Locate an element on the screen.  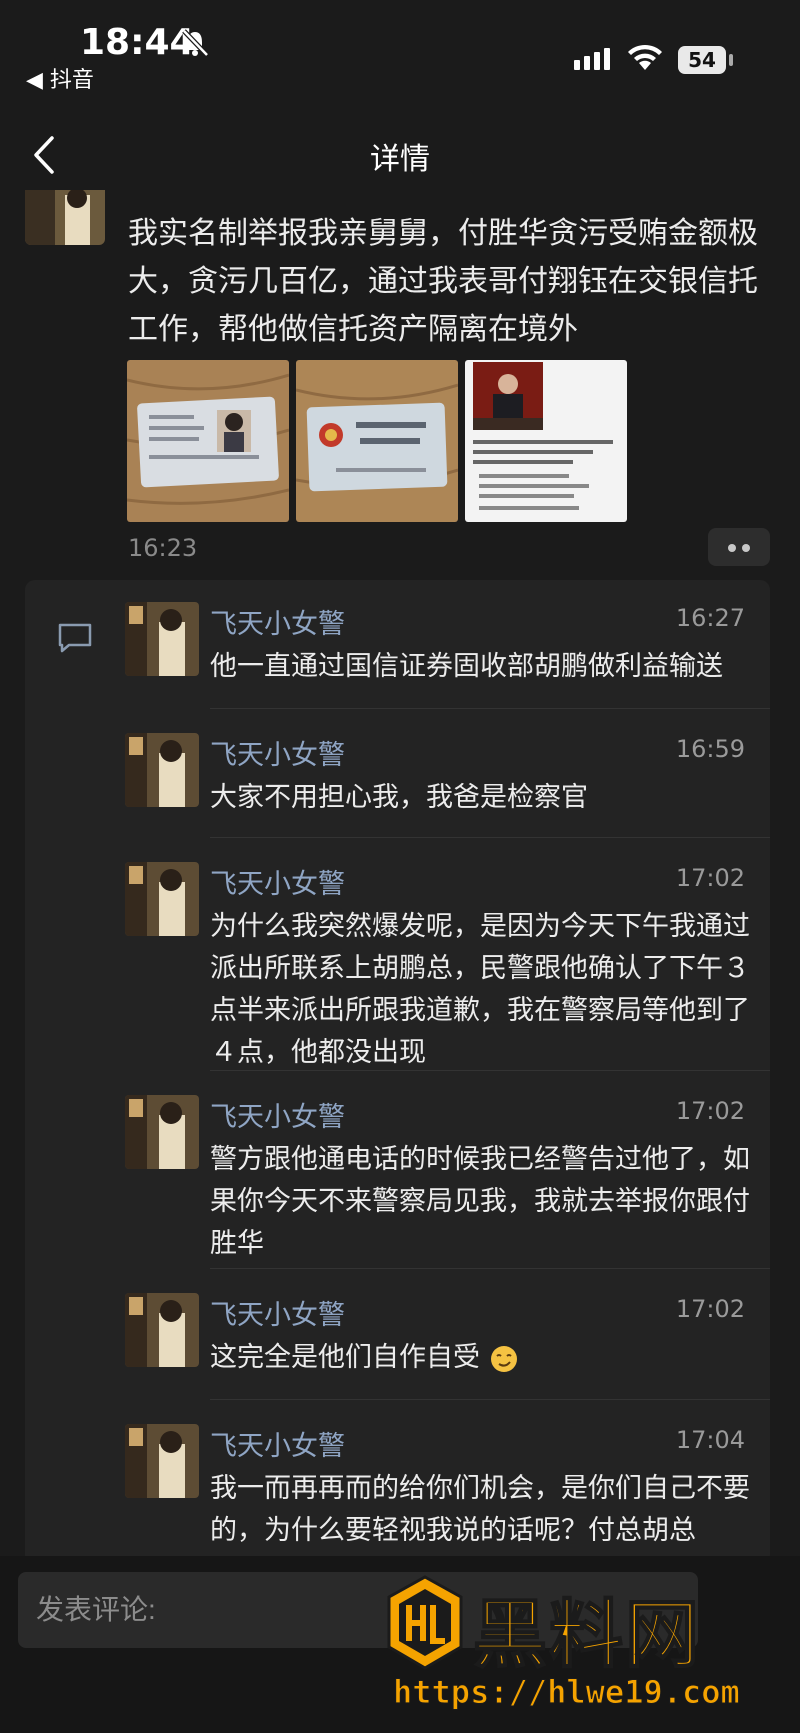
watermark: 黑料网 https://hlwe19.com is located at coordinates (585, 1650).